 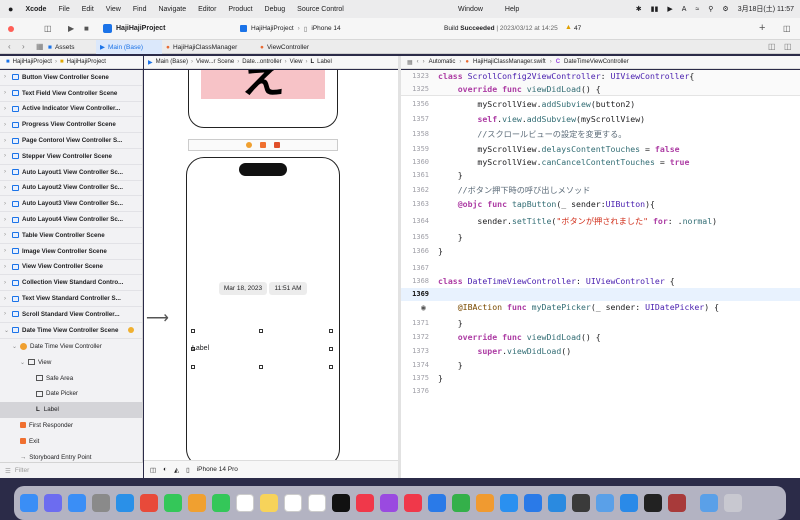 I want to click on bluetooth-icon: ✱, so click(x=639, y=9).